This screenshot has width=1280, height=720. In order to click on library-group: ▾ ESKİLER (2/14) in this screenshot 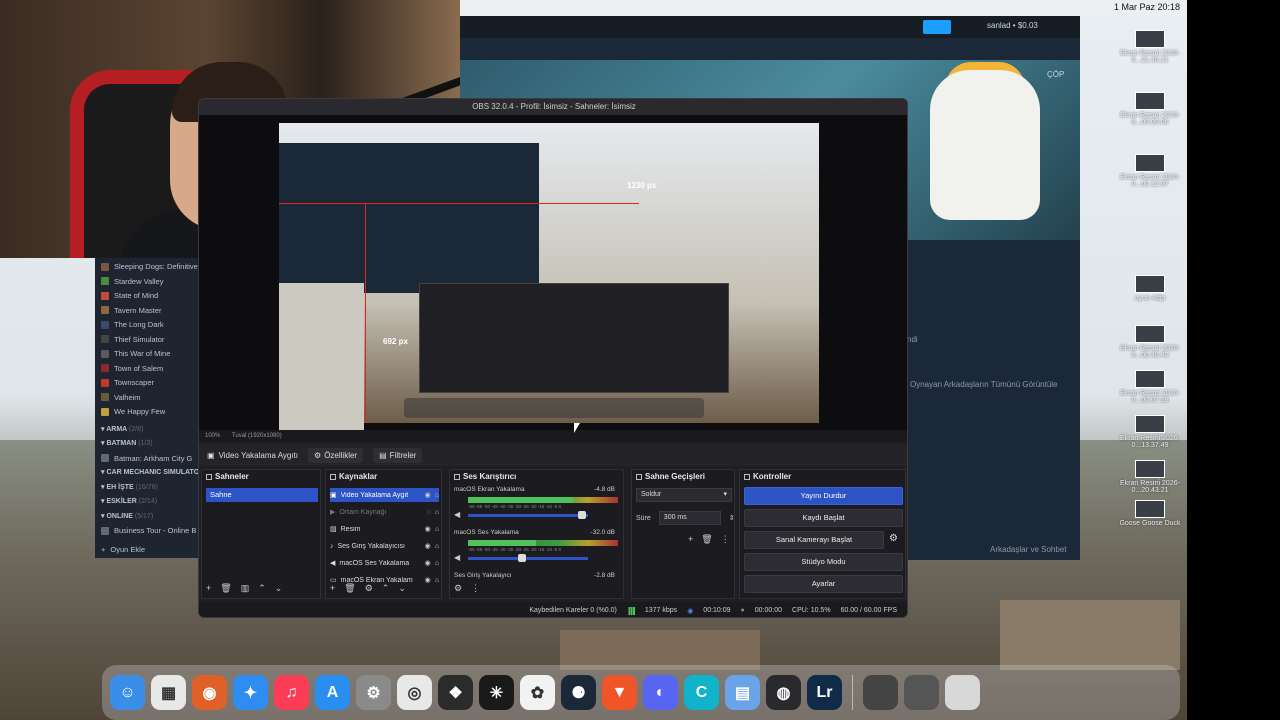, I will do `click(129, 501)`.